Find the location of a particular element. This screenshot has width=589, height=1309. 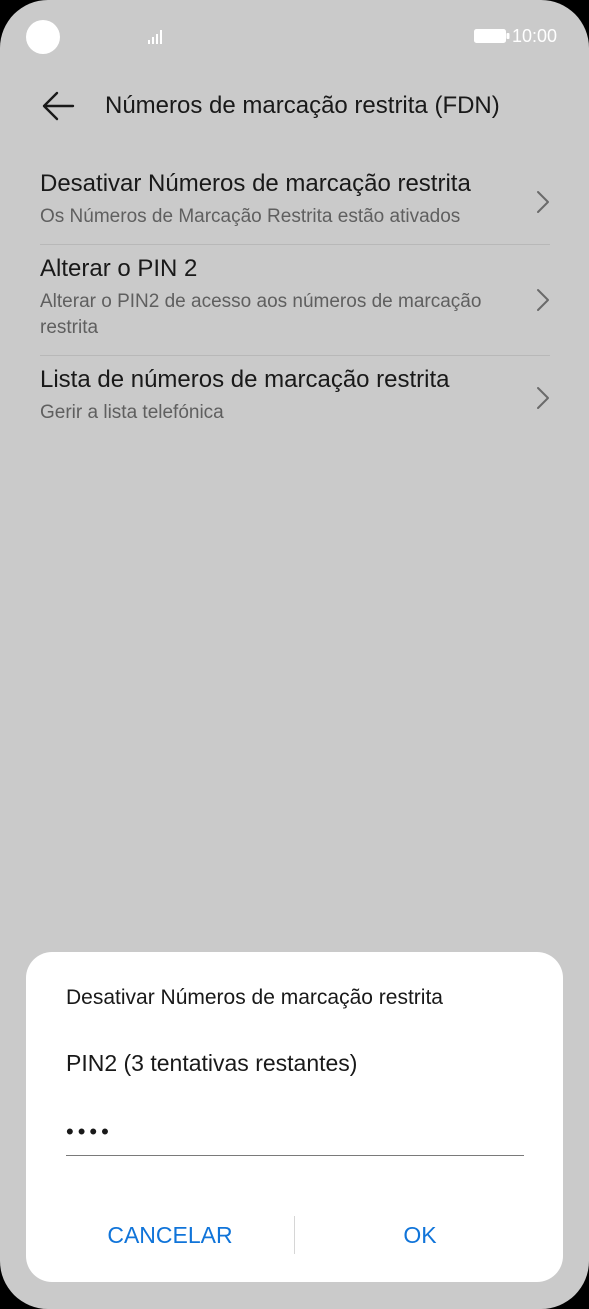

list-item-title: Alterar o PIN 2 is located at coordinates (119, 268).